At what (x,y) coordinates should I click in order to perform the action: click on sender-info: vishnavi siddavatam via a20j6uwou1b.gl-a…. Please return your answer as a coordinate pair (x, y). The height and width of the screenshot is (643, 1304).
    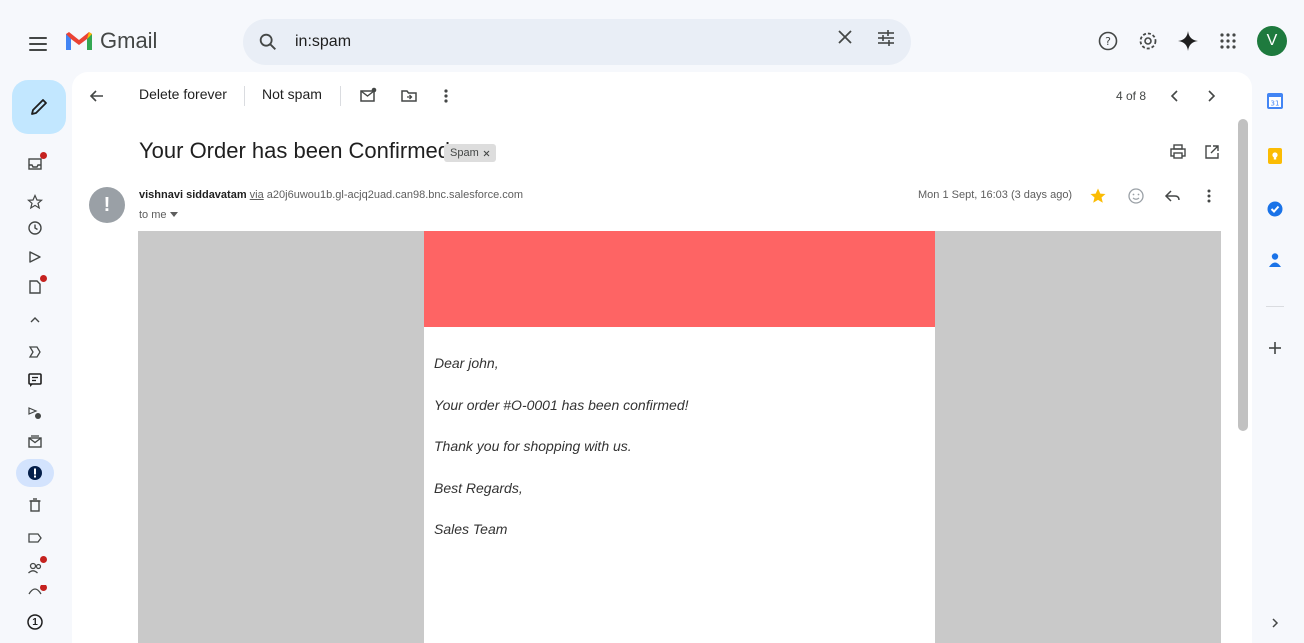
    Looking at the image, I should click on (331, 195).